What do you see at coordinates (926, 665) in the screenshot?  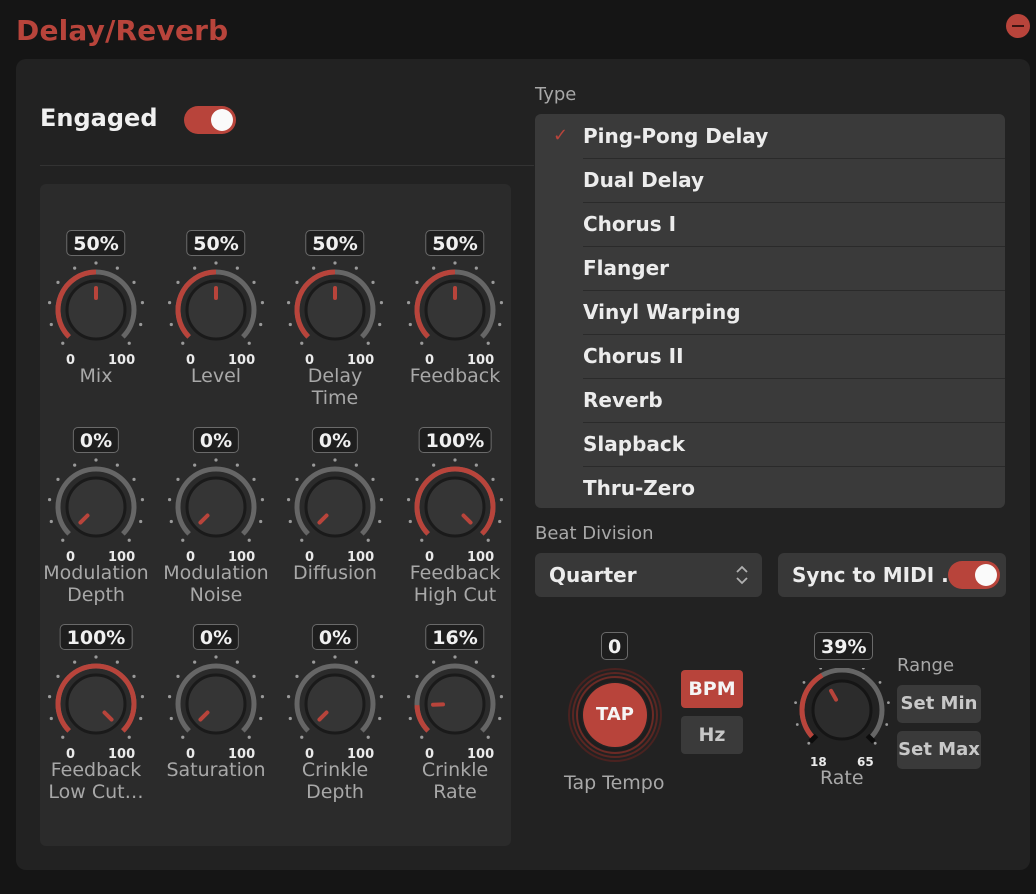 I see `range-label: Range` at bounding box center [926, 665].